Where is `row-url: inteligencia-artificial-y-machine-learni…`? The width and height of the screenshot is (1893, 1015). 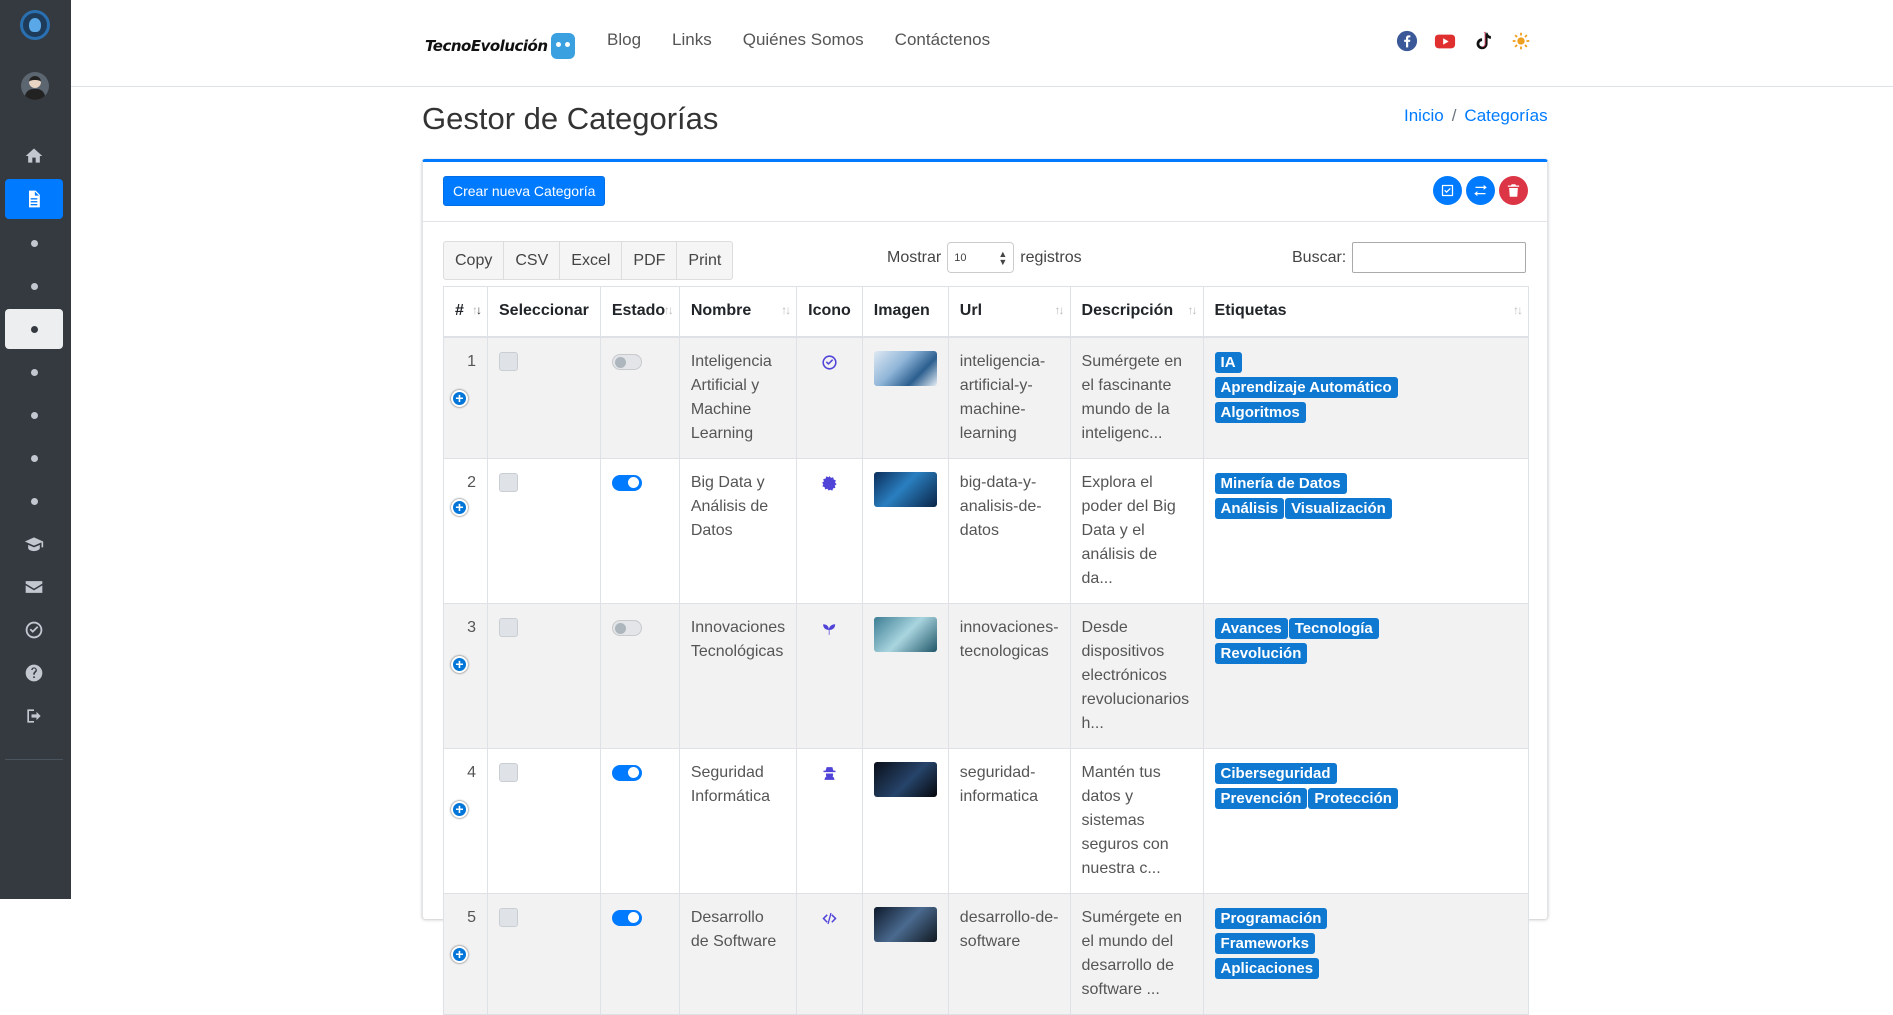
row-url: inteligencia-artificial-y-machine-learni… is located at coordinates (1009, 397).